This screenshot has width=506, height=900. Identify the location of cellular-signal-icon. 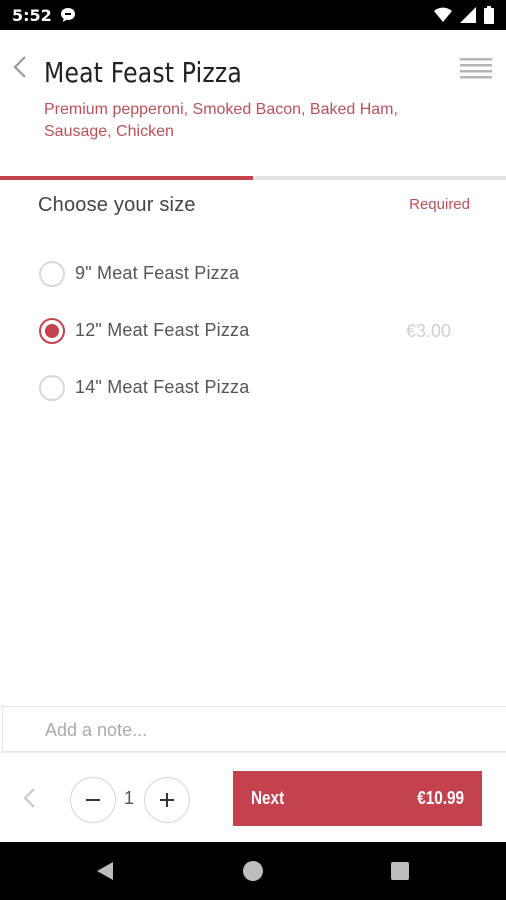
(468, 15).